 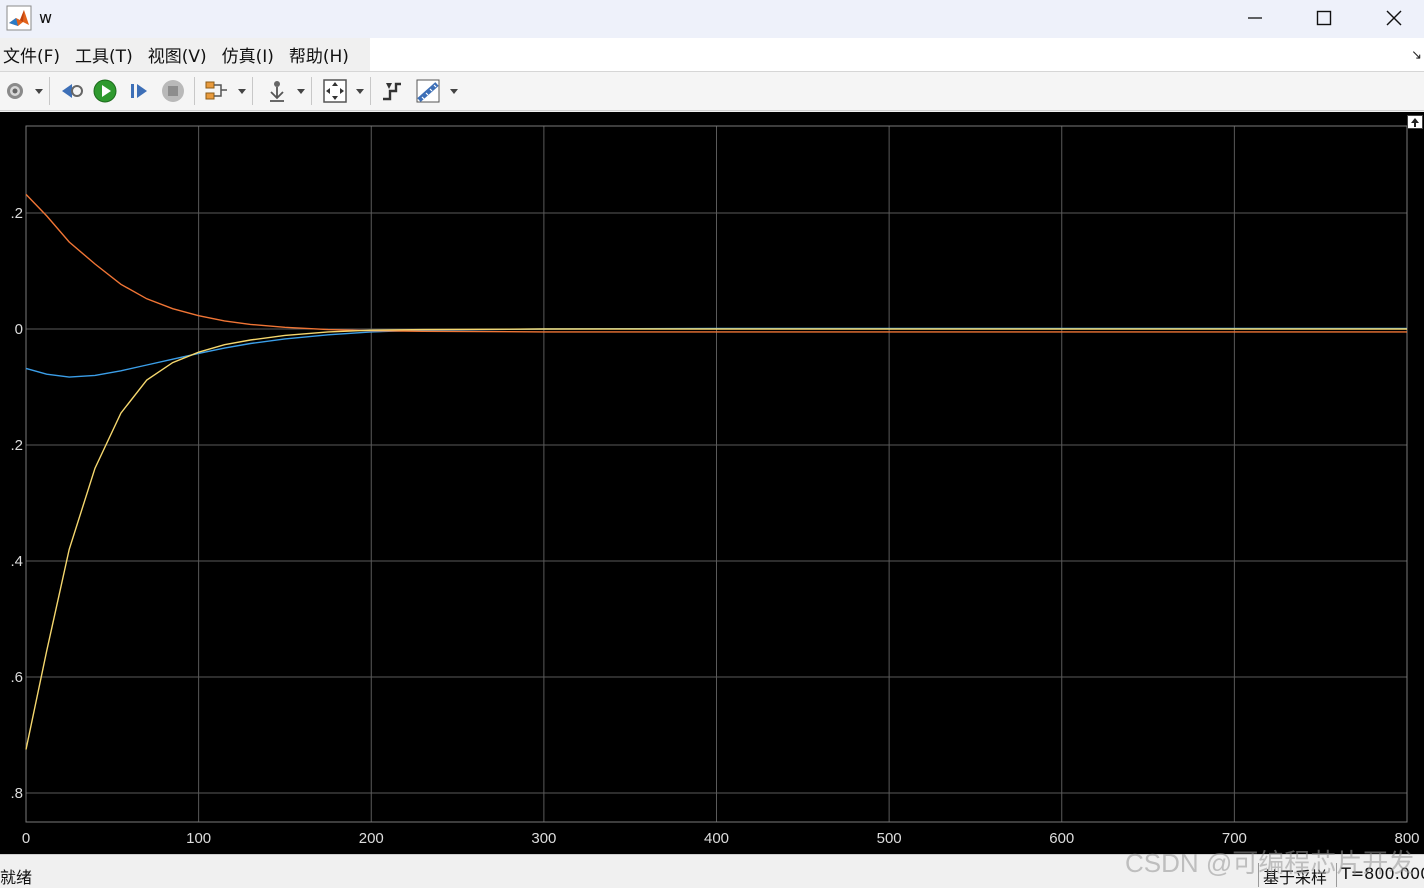 I want to click on menu-tools: 工具(T), so click(x=104, y=54).